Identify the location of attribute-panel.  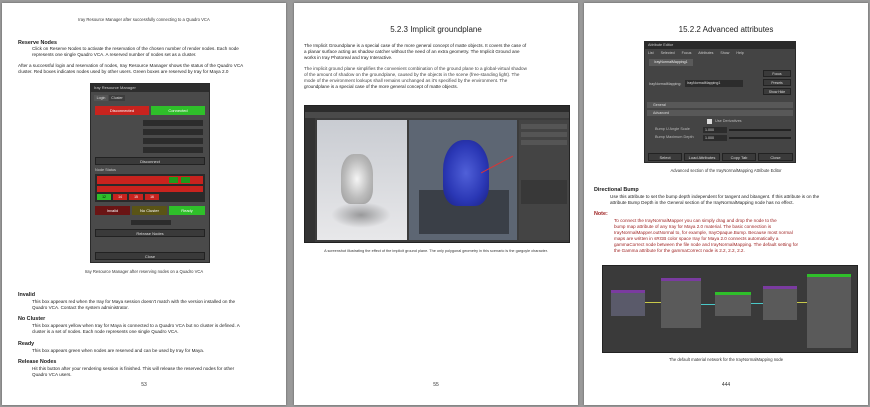
(544, 180).